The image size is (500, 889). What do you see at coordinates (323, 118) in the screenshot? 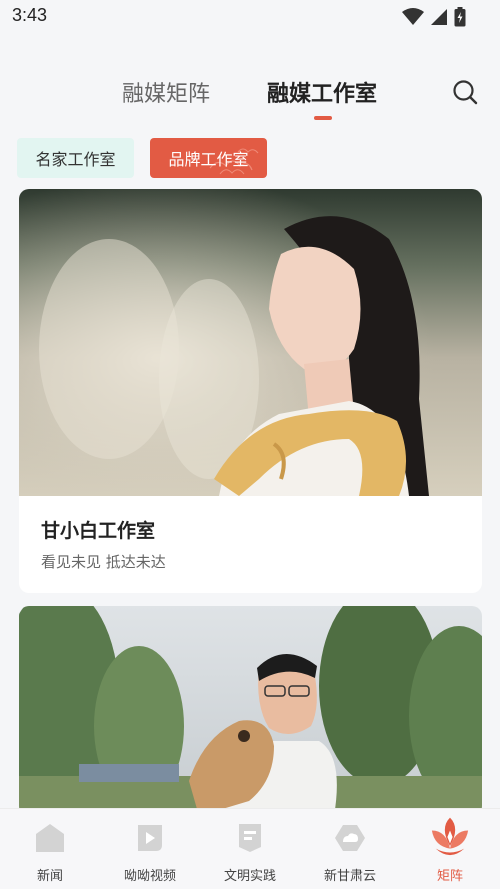
I see `tab-active-indicator` at bounding box center [323, 118].